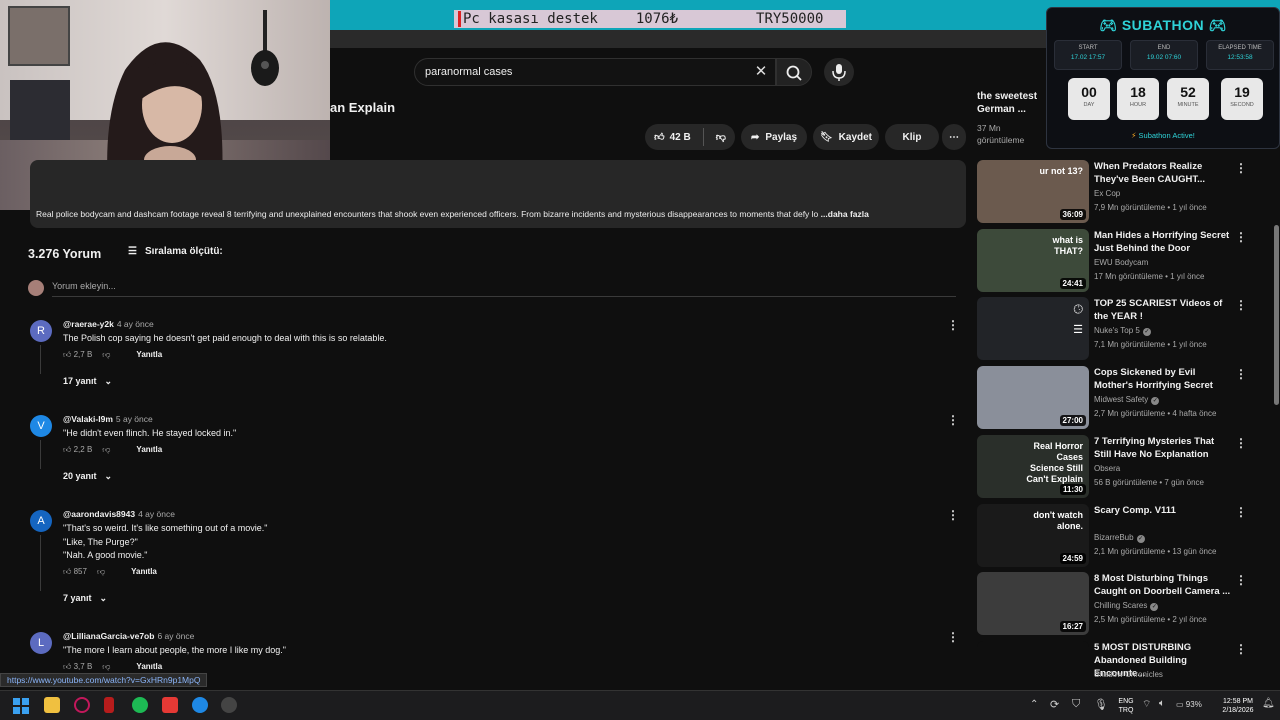  What do you see at coordinates (87, 381) in the screenshot?
I see `replies-toggle: 17 yanıt ⌄` at bounding box center [87, 381].